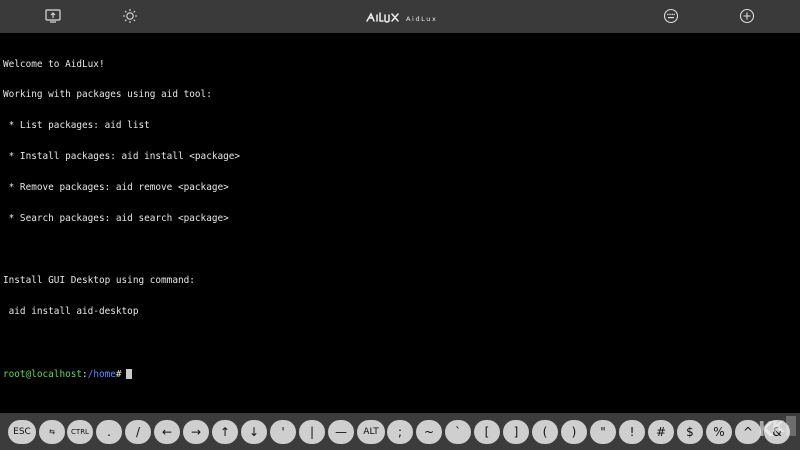  Describe the element at coordinates (225, 432) in the screenshot. I see `extra-key: ↑` at that location.